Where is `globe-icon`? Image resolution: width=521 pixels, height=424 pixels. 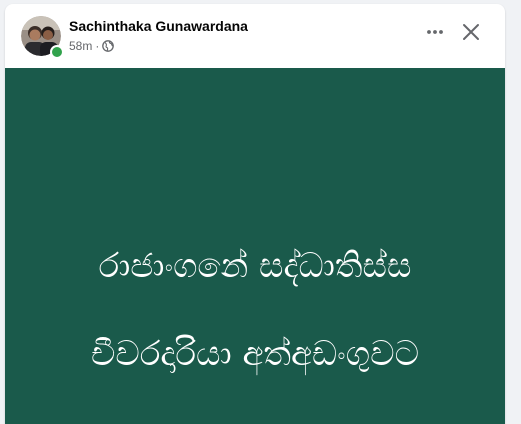 globe-icon is located at coordinates (108, 46).